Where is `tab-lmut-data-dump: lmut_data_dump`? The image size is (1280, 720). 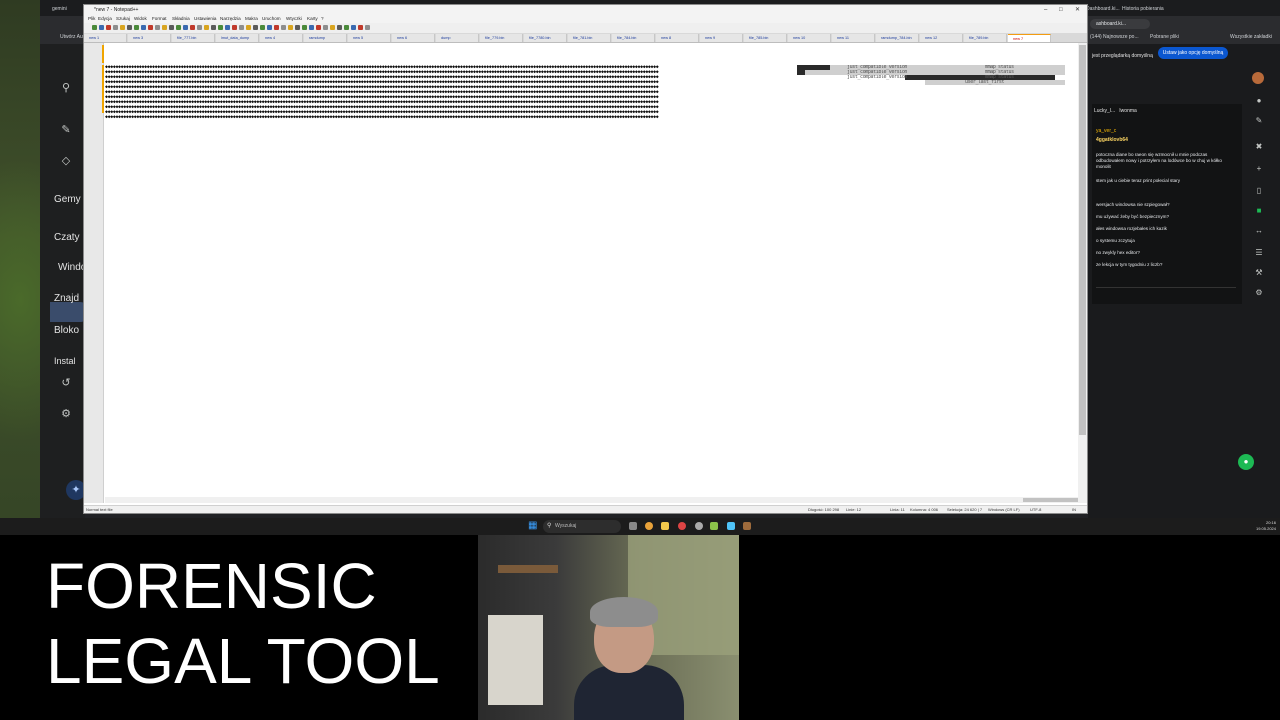 tab-lmut-data-dump: lmut_data_dump is located at coordinates (237, 38).